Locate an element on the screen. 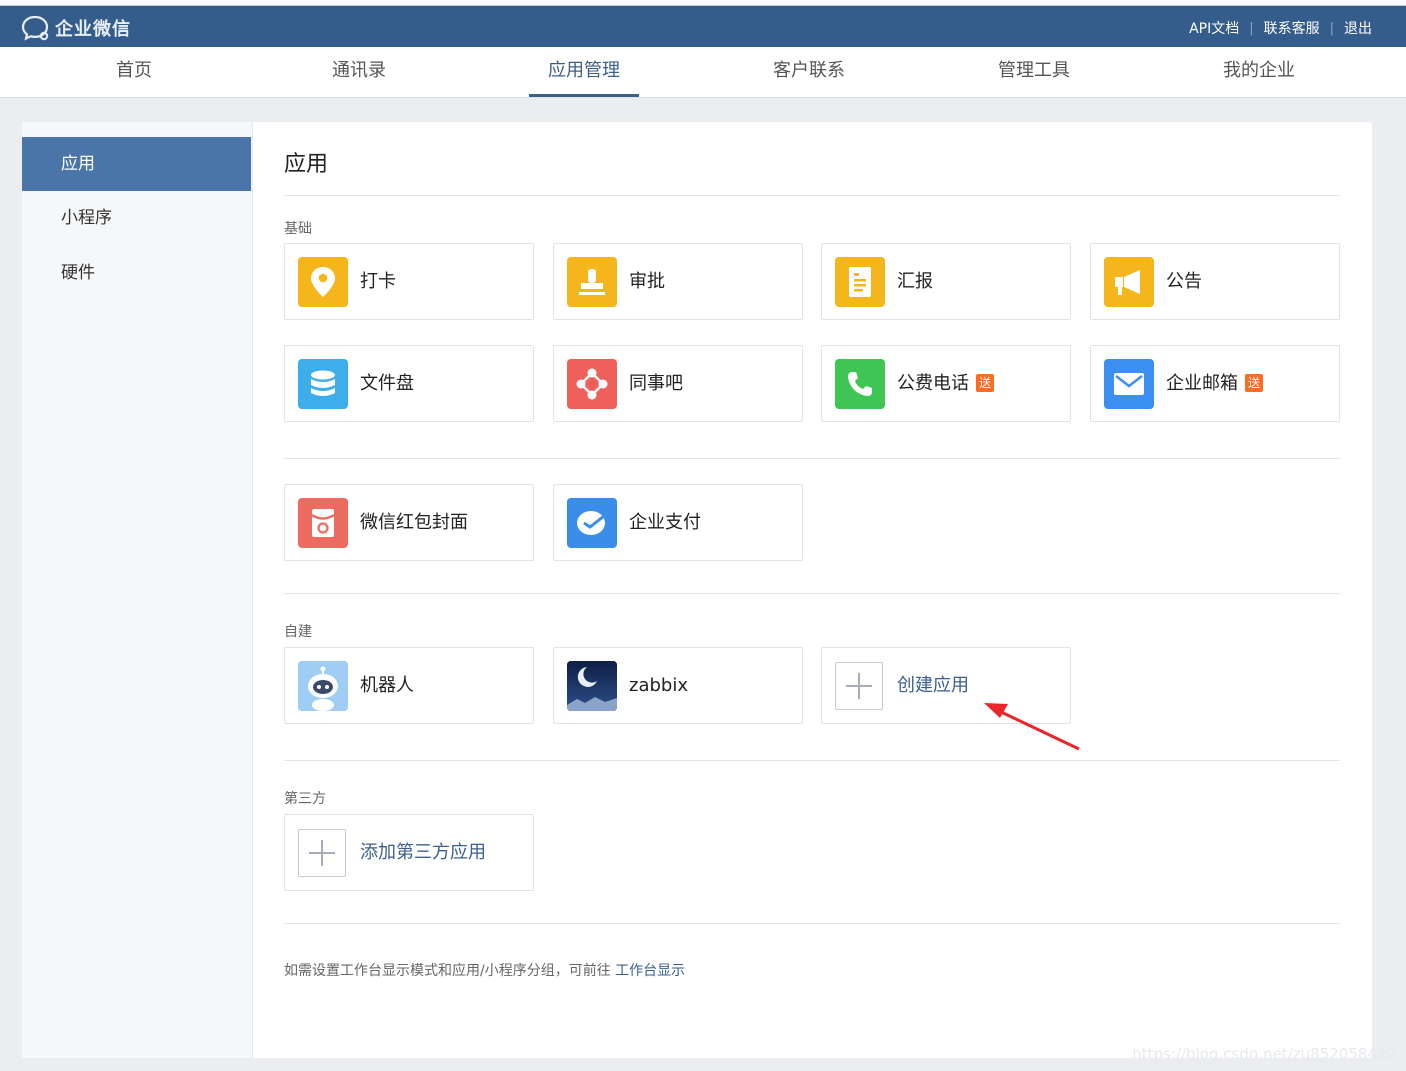  app-name: 企业邮箱送 is located at coordinates (1214, 383).